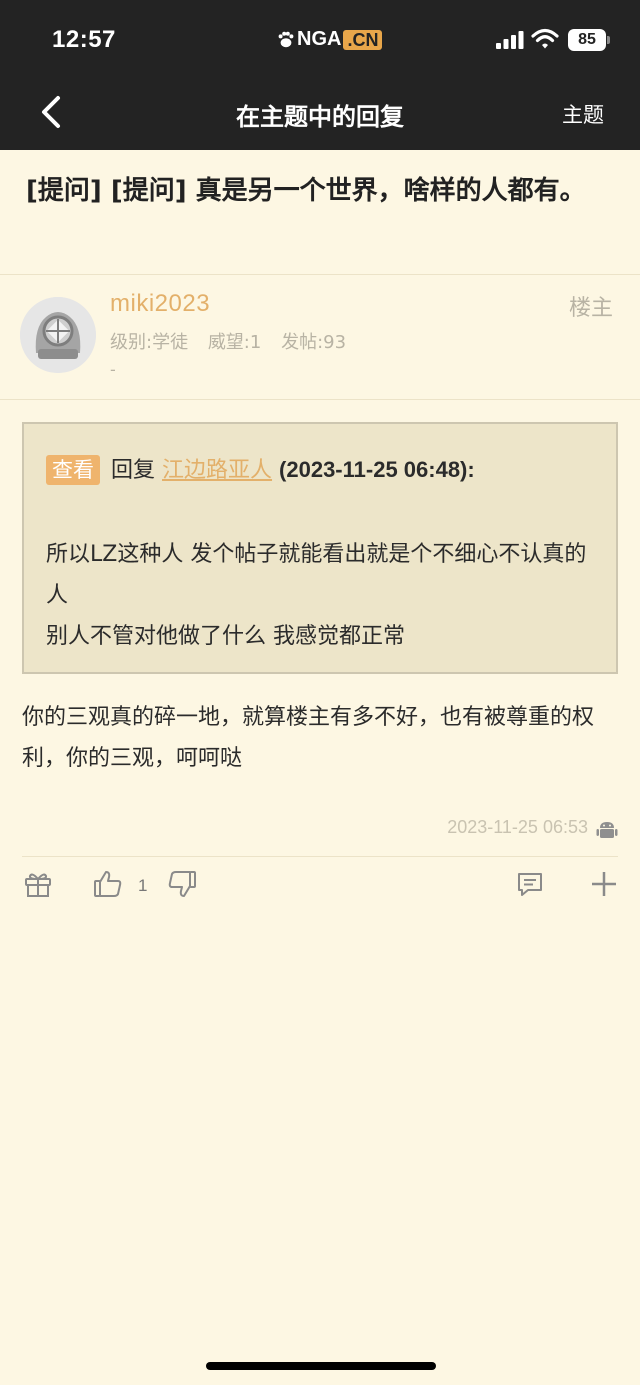 The height and width of the screenshot is (1385, 640). I want to click on cellular-signal-icon, so click(510, 40).